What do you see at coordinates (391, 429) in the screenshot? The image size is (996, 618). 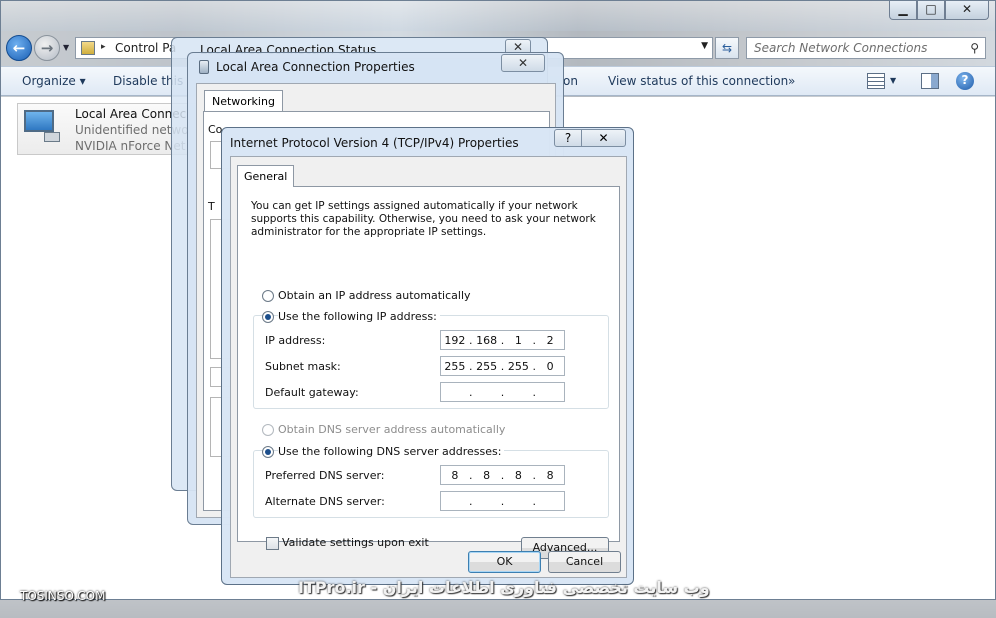 I see `dns-auto-label: Obtain DNS server address automatically` at bounding box center [391, 429].